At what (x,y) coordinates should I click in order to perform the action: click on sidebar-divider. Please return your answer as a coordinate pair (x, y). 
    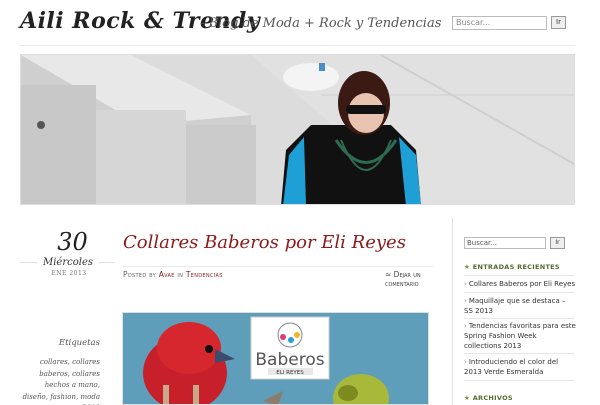
    Looking at the image, I should click on (452, 311).